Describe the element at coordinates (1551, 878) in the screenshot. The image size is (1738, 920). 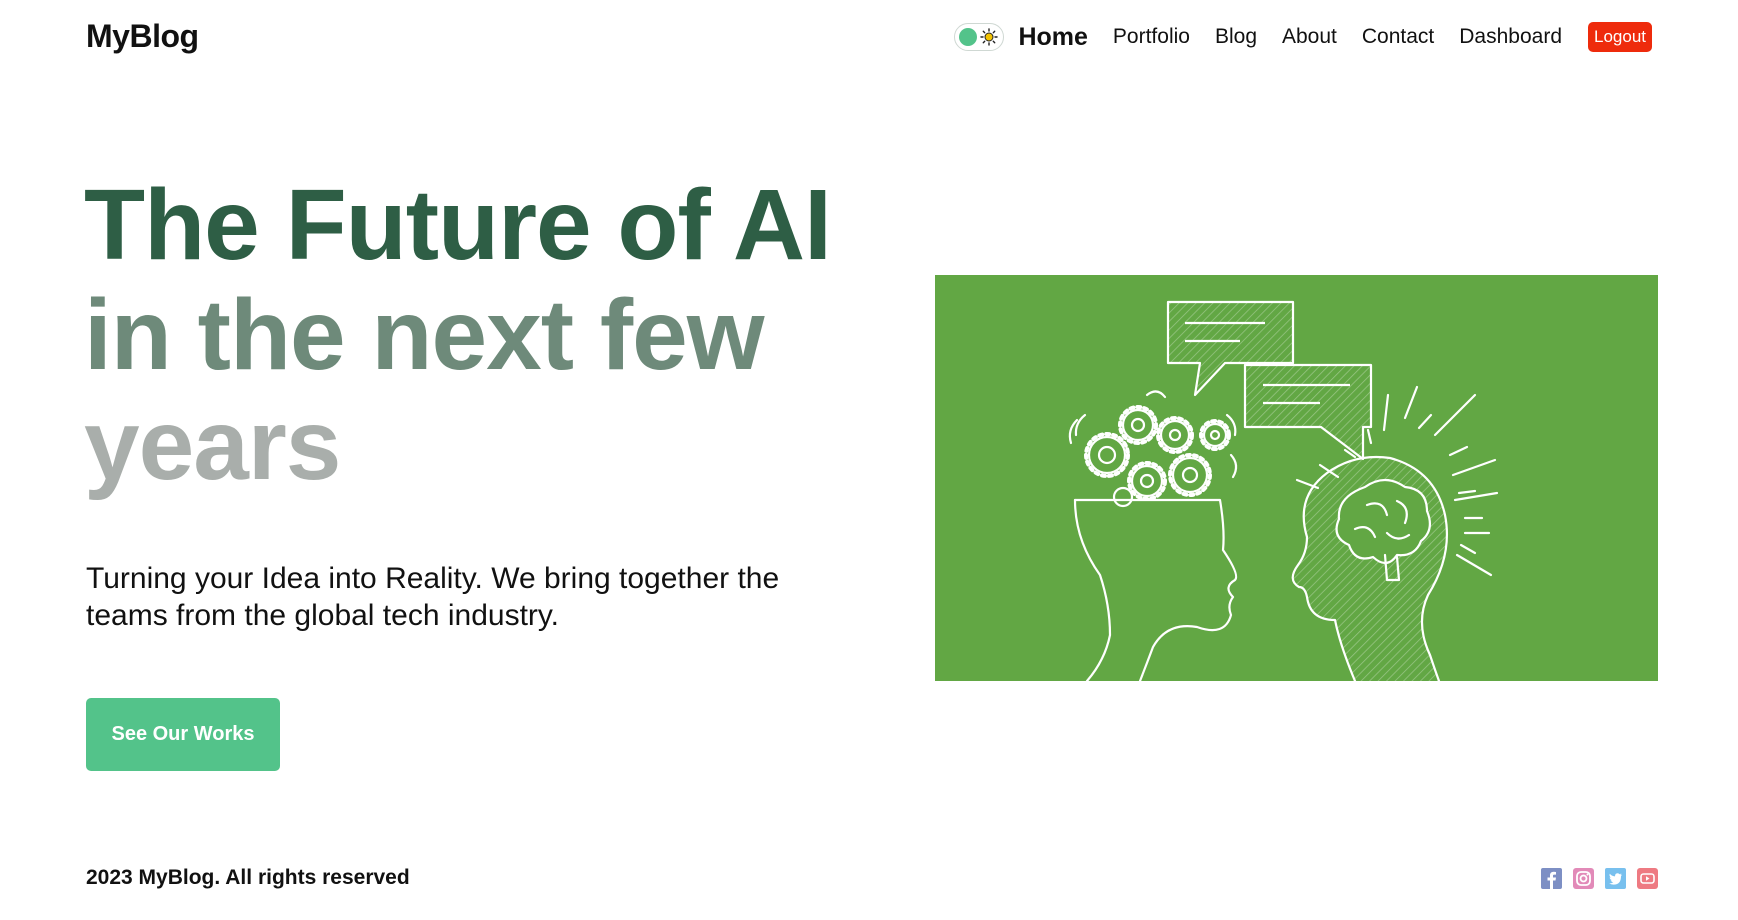
I see `facebook-icon` at that location.